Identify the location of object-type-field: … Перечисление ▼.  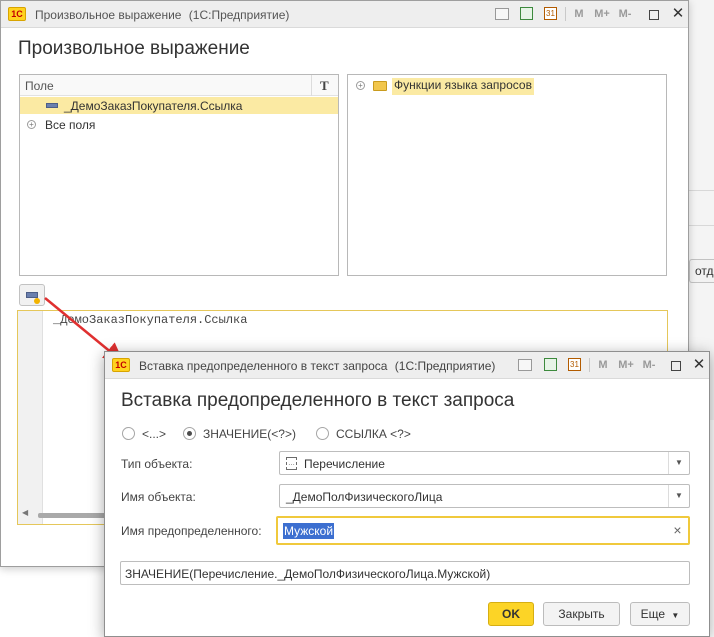
(484, 463).